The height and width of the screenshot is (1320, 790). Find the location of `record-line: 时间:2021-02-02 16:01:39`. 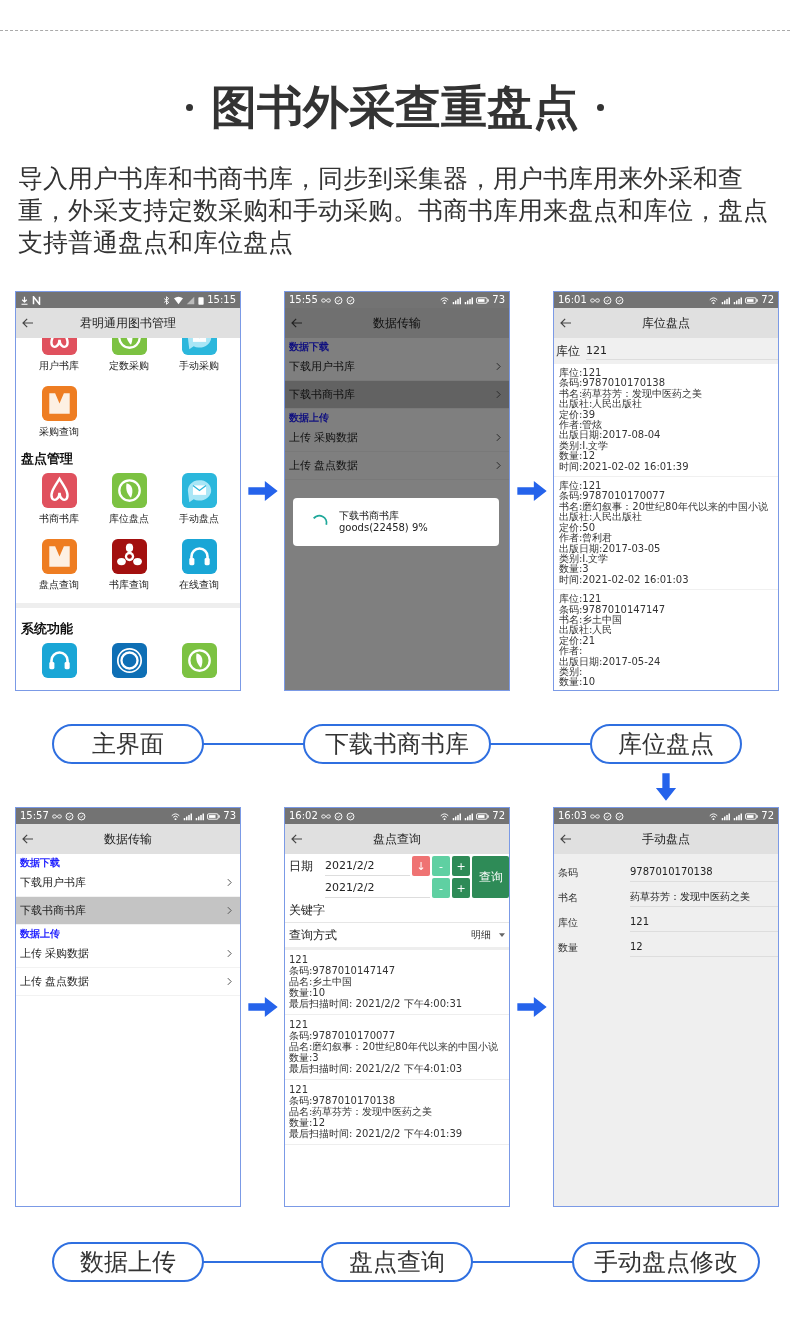

record-line: 时间:2021-02-02 16:01:39 is located at coordinates (624, 467).